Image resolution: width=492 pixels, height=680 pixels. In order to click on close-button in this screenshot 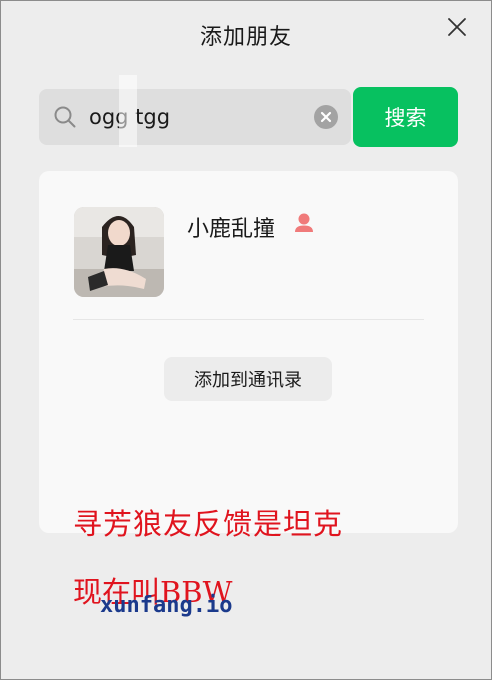, I will do `click(457, 27)`.